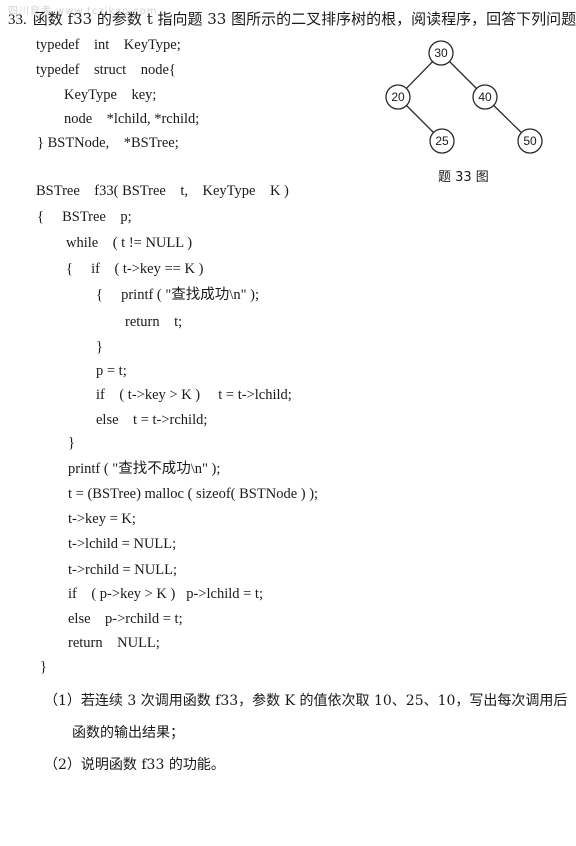  Describe the element at coordinates (177, 295) in the screenshot. I see `code-line: { printf ( "查找成功\n" );` at that location.